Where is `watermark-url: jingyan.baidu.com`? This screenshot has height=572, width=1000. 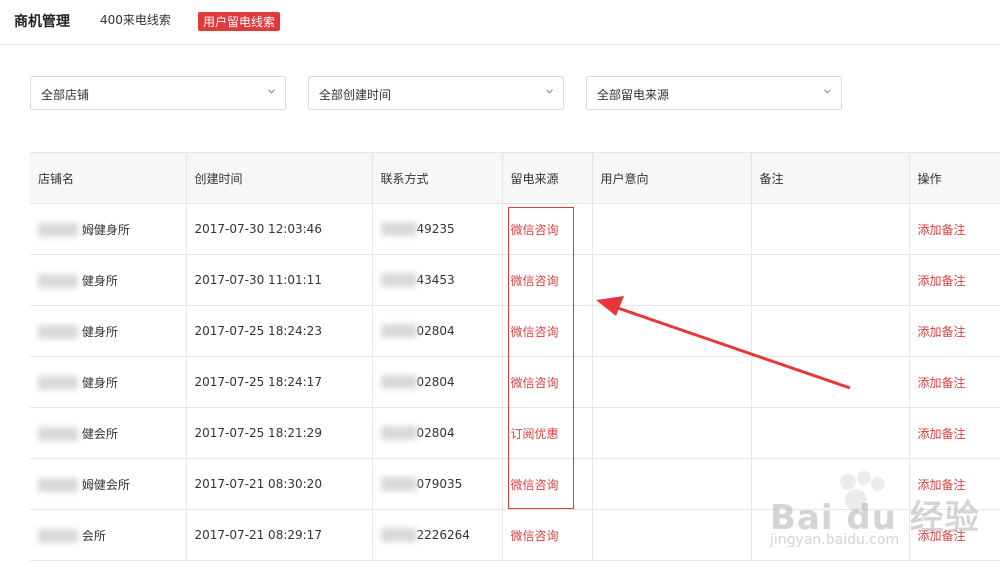
watermark-url: jingyan.baidu.com is located at coordinates (835, 540).